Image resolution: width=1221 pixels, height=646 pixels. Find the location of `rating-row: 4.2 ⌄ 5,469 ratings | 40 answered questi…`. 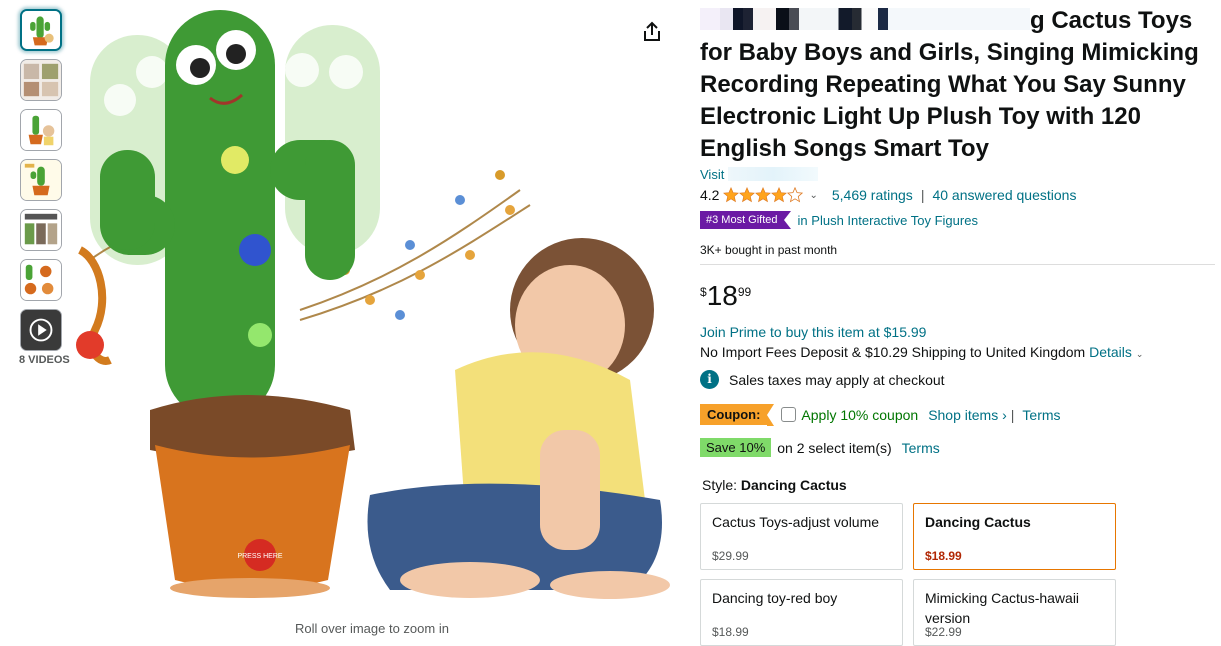

rating-row: 4.2 ⌄ 5,469 ratings | 40 answered questi… is located at coordinates (888, 195).